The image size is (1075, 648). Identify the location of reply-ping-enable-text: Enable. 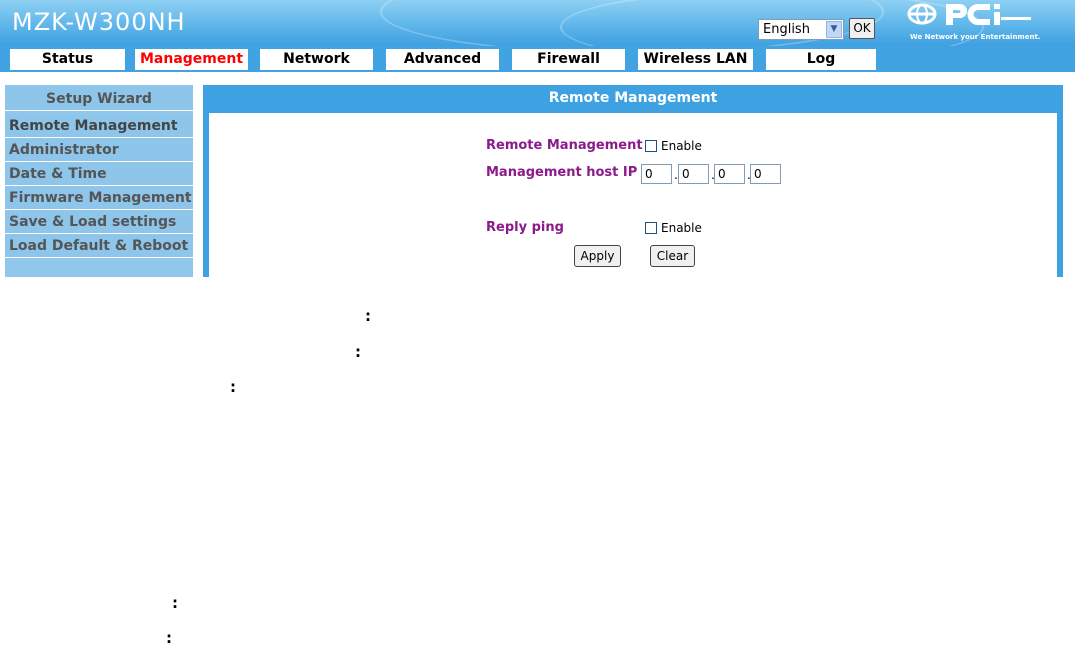
(681, 228).